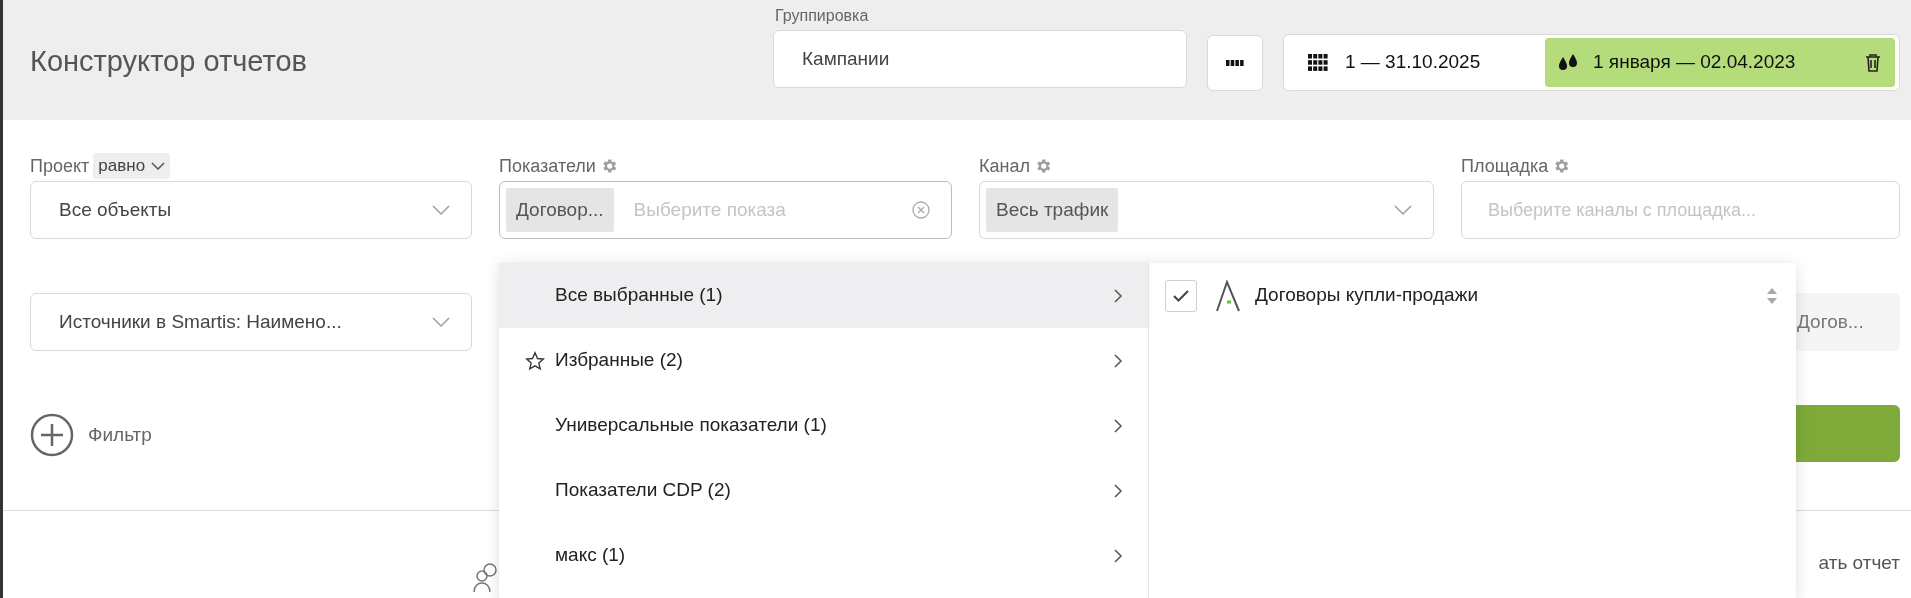 The image size is (1911, 598). Describe the element at coordinates (1228, 295) in the screenshot. I see `logo-icon` at that location.